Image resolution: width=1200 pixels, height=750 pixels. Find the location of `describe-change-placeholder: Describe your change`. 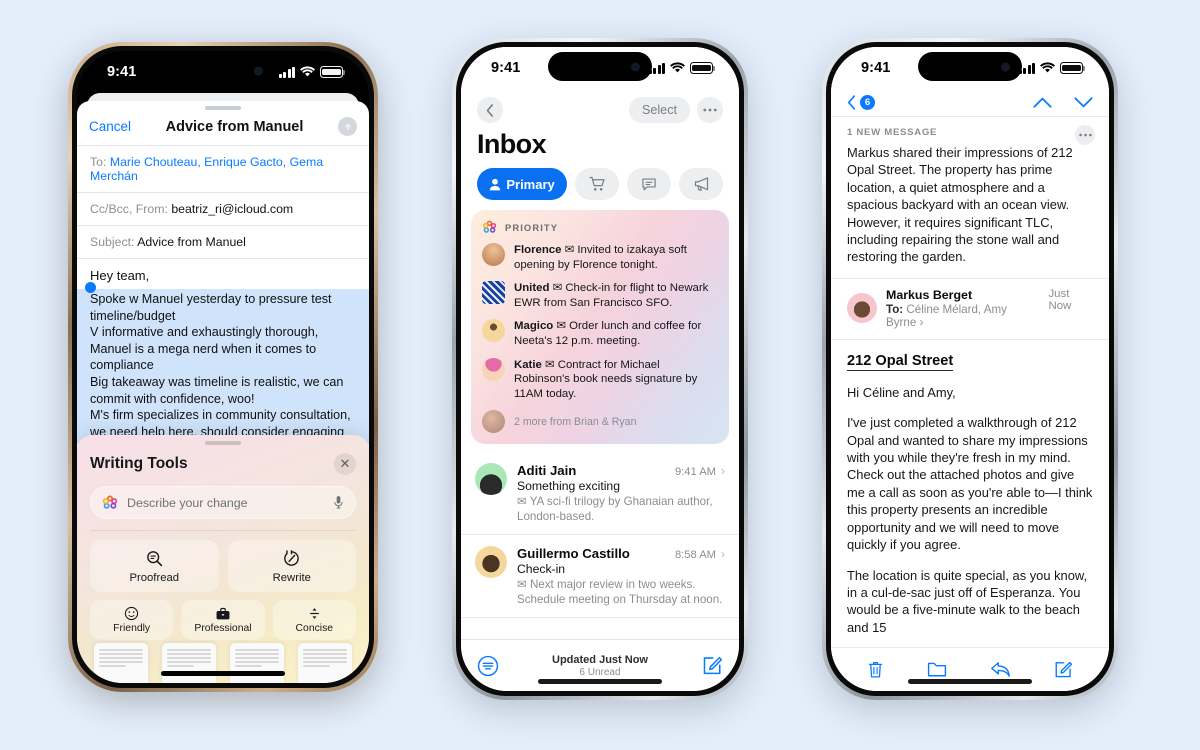

describe-change-placeholder: Describe your change is located at coordinates (187, 502).